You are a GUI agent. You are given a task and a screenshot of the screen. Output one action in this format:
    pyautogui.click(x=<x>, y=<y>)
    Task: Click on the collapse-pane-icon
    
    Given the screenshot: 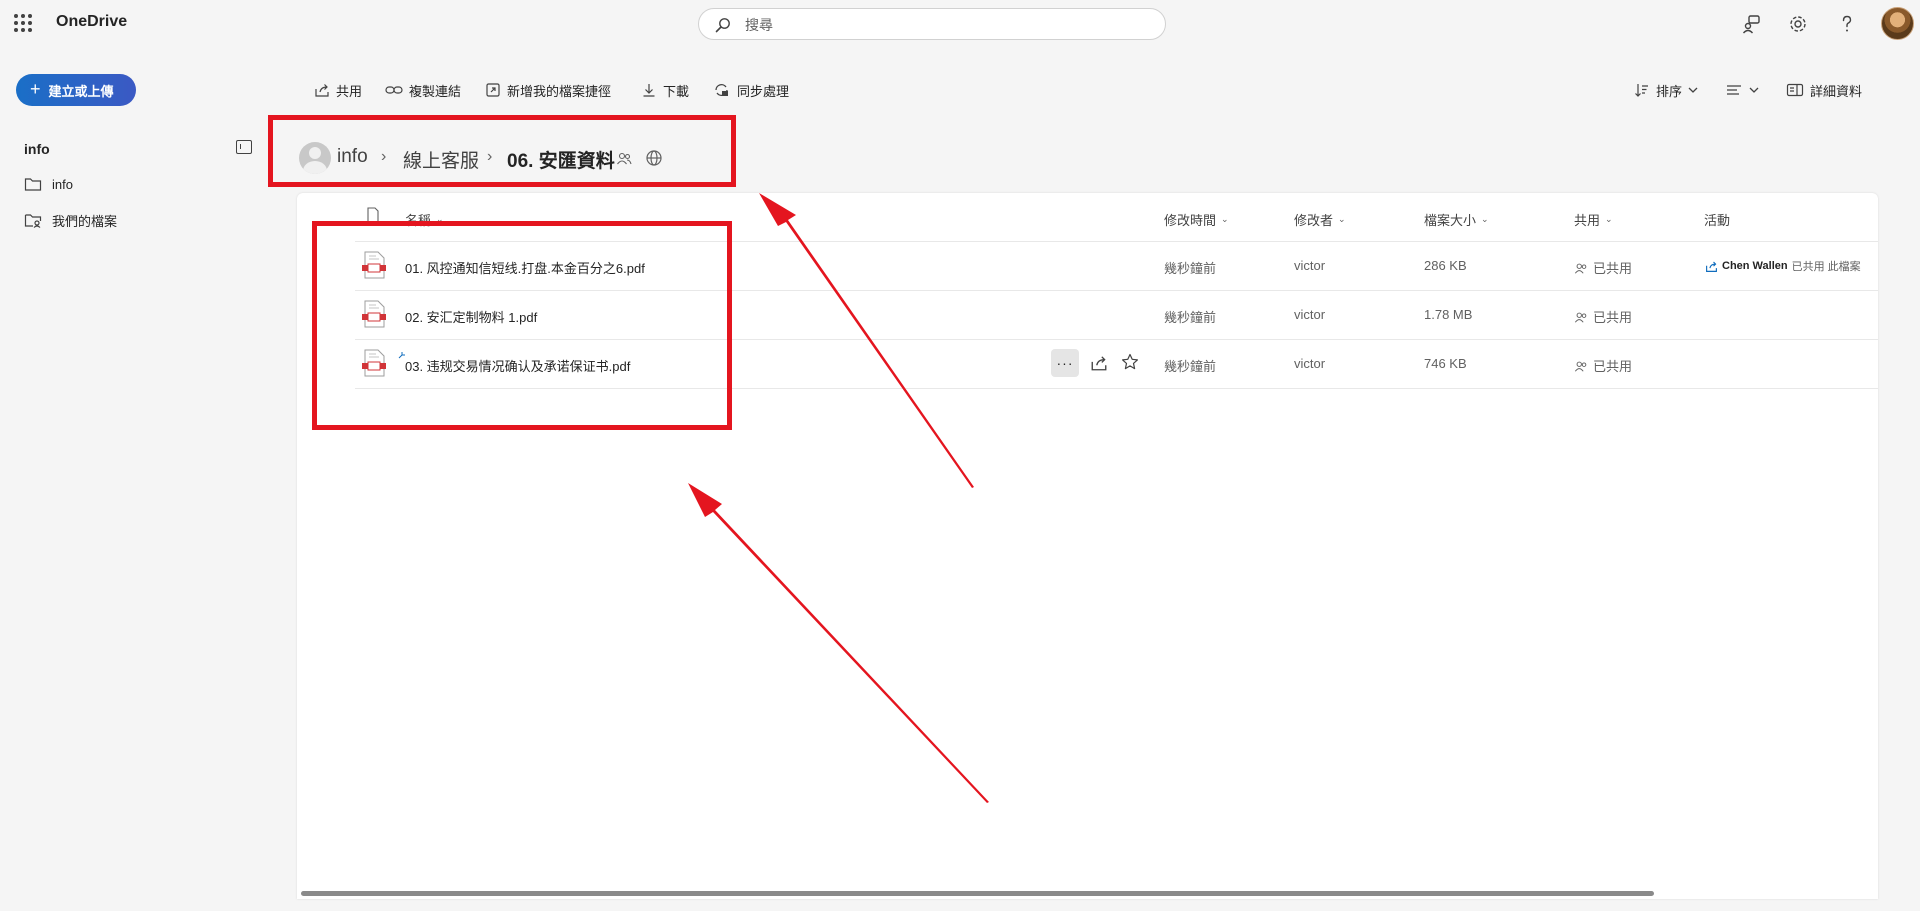 What is the action you would take?
    pyautogui.click(x=244, y=147)
    